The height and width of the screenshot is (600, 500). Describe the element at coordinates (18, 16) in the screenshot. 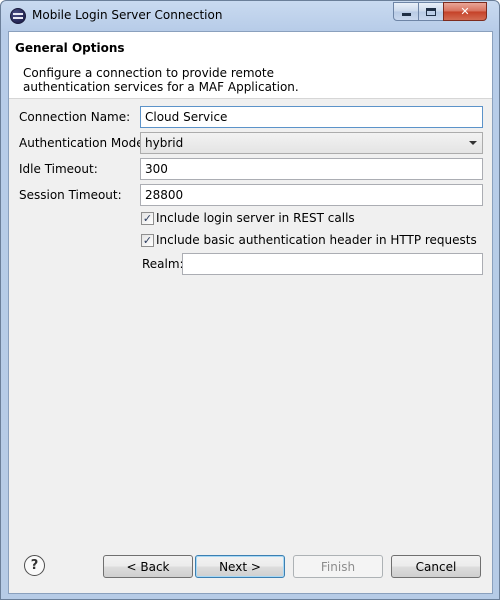

I see `eclipse-app-icon` at that location.